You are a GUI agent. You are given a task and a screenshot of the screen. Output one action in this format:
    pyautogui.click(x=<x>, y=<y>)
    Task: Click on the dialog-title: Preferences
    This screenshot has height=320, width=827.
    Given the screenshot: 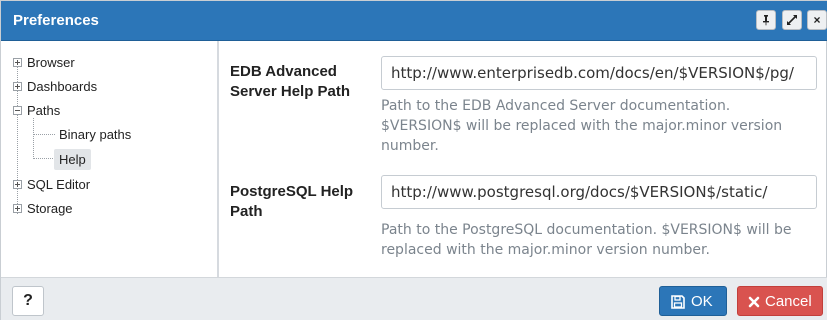 What is the action you would take?
    pyautogui.click(x=56, y=20)
    